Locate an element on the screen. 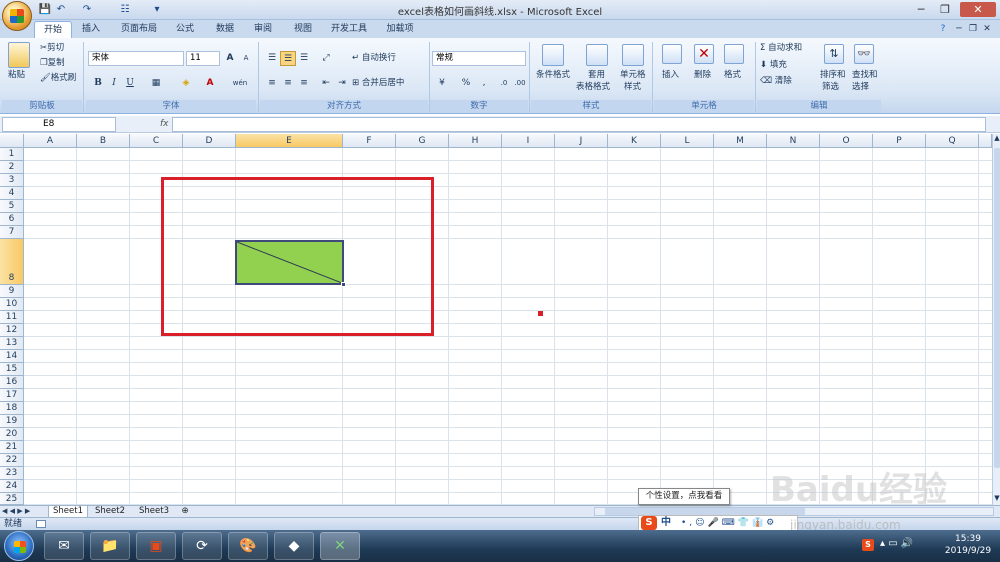  row-header: 9 is located at coordinates (12, 291).